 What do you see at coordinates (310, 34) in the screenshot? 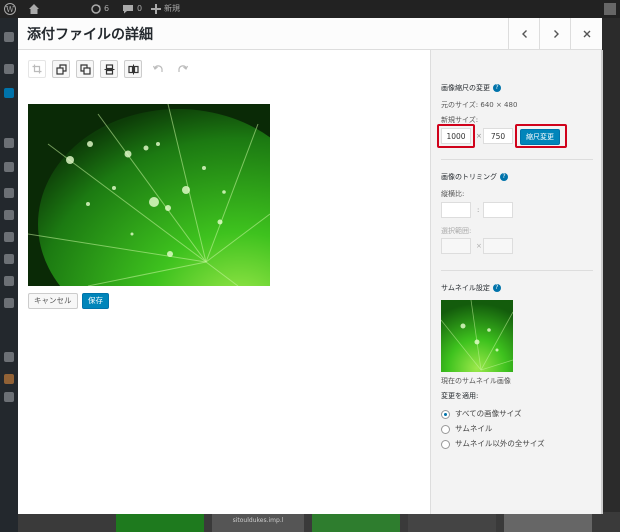
I see `modal-header: 添付ファイルの詳細` at bounding box center [310, 34].